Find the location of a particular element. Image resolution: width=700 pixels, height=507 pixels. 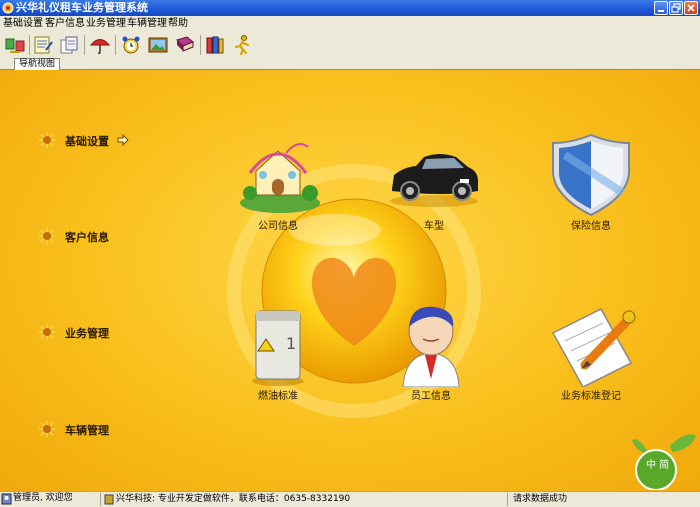

nav-label: 车辆管理 is located at coordinates (87, 430).